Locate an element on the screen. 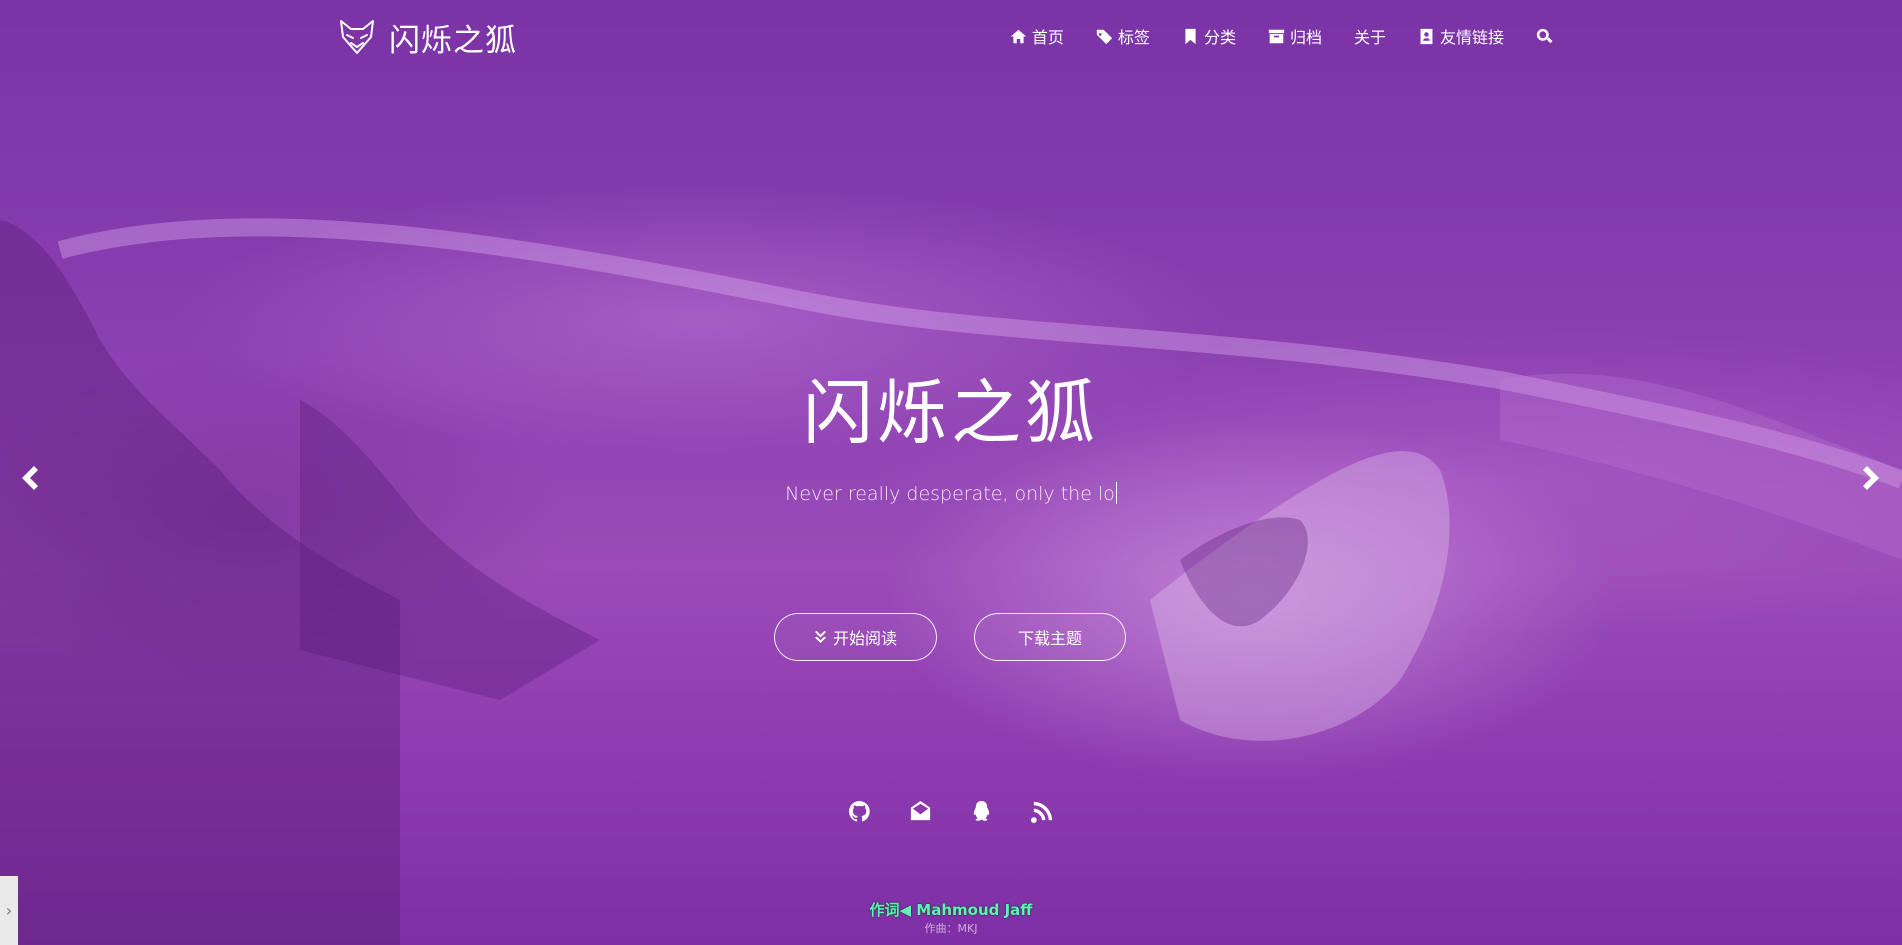 The image size is (1902, 945). nav-menu: 首页 标签 分类 归档 关于 友情链接 is located at coordinates (1281, 36).